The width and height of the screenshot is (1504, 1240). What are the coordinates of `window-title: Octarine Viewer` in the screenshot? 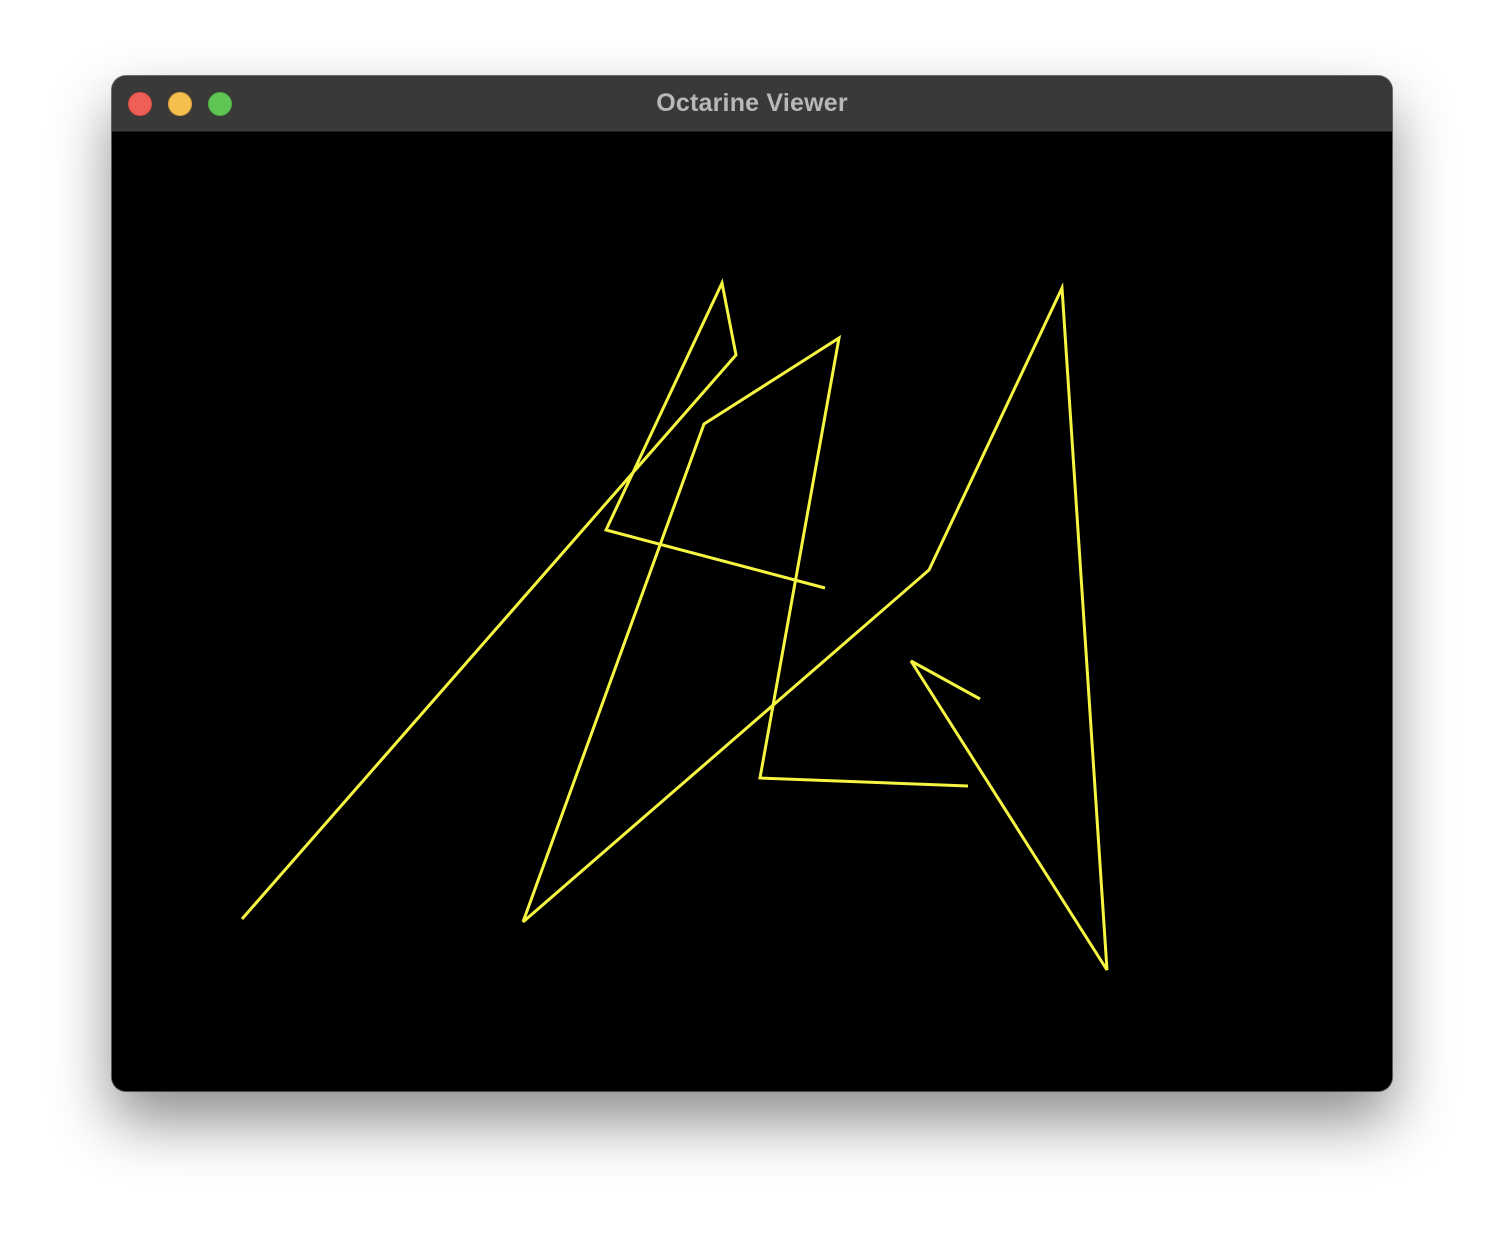 It's located at (752, 103).